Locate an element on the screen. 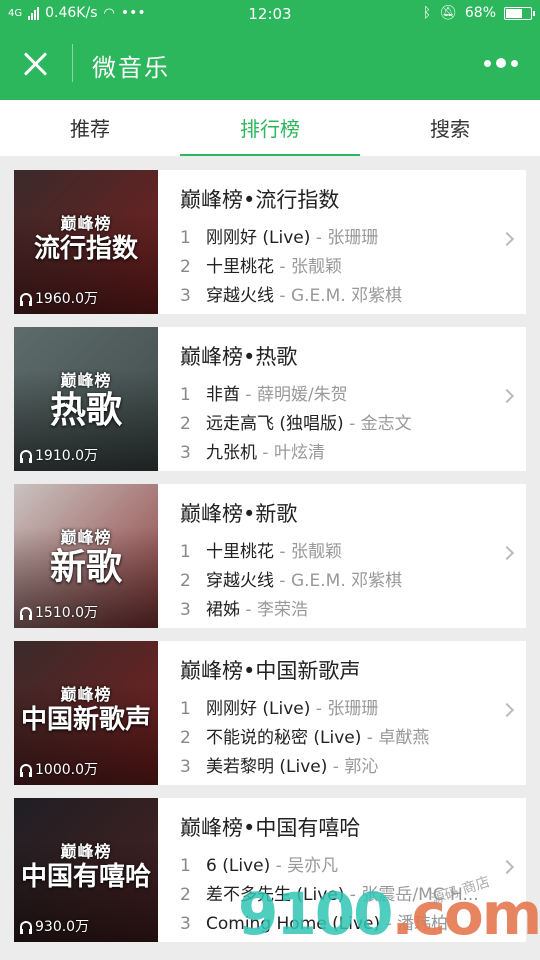 This screenshot has width=540, height=960. play-count: 1960.0万 is located at coordinates (59, 298).